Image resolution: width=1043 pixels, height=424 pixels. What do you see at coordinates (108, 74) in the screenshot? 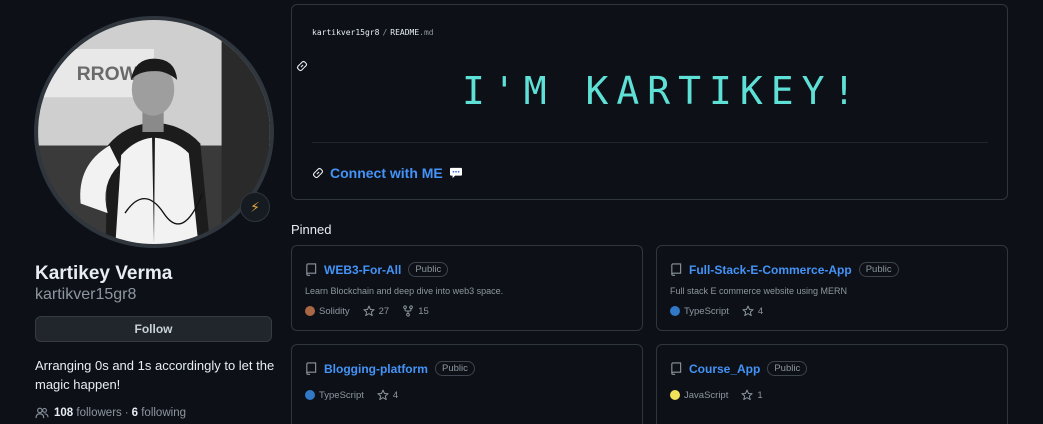
I see `photo-sign-text: RROW` at bounding box center [108, 74].